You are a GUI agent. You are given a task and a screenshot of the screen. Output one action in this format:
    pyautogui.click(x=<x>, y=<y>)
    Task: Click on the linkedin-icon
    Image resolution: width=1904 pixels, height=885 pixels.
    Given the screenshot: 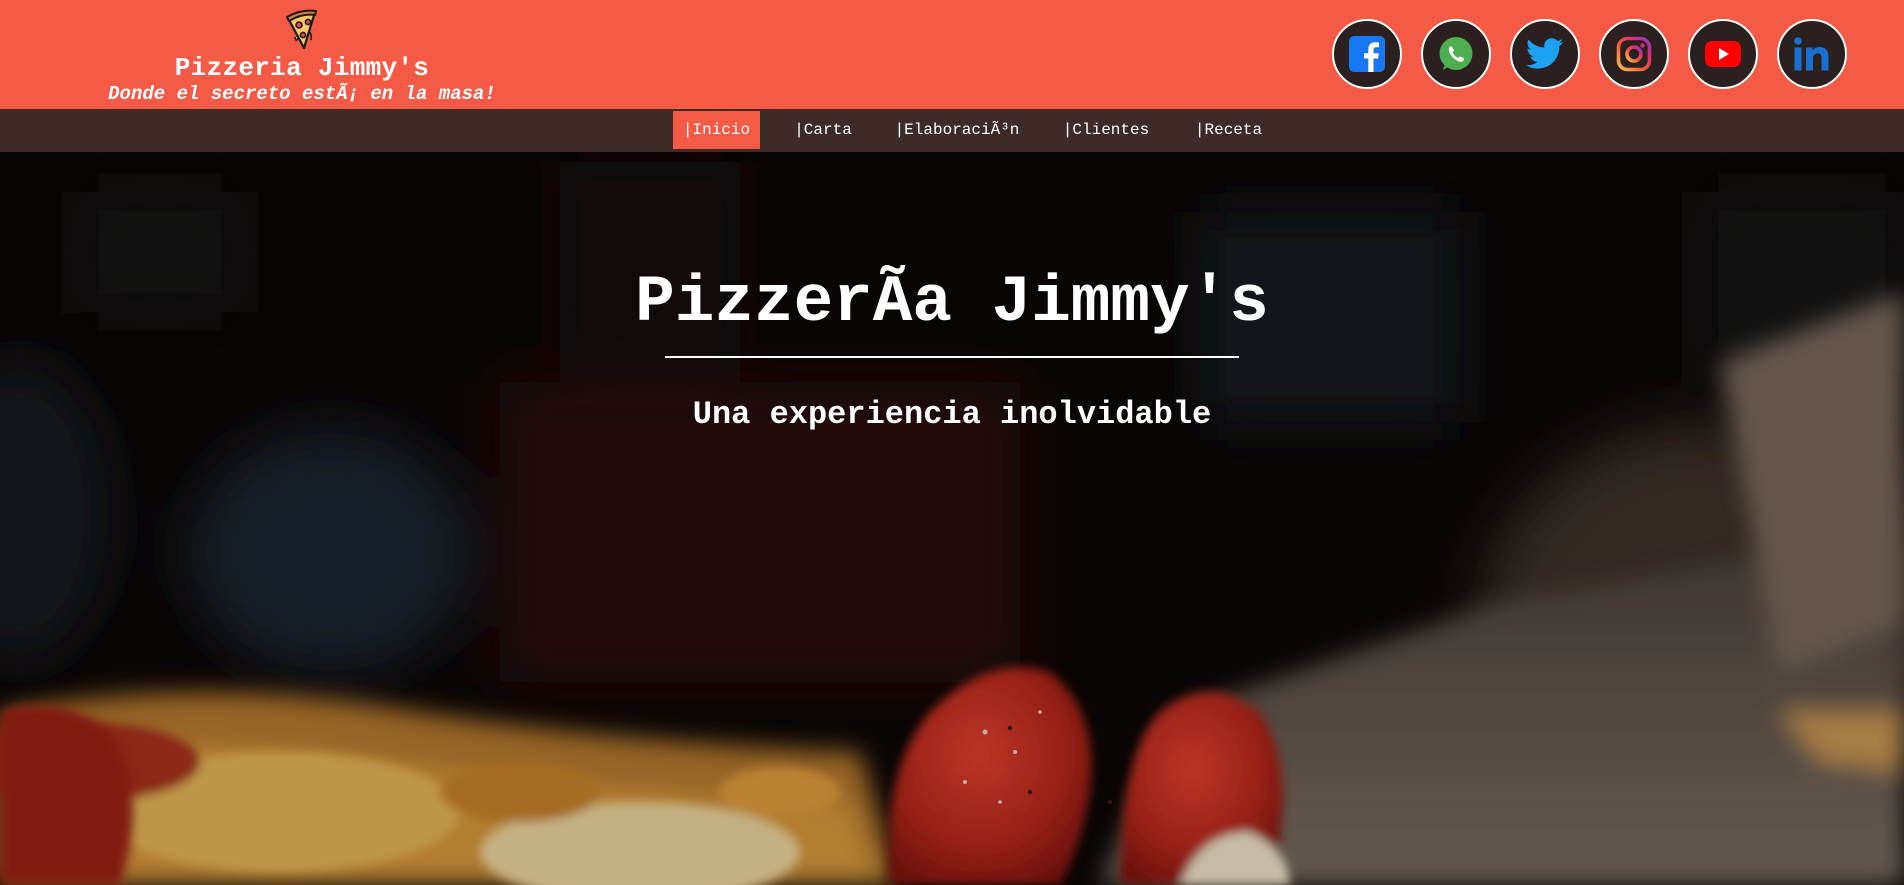 What is the action you would take?
    pyautogui.click(x=1811, y=54)
    